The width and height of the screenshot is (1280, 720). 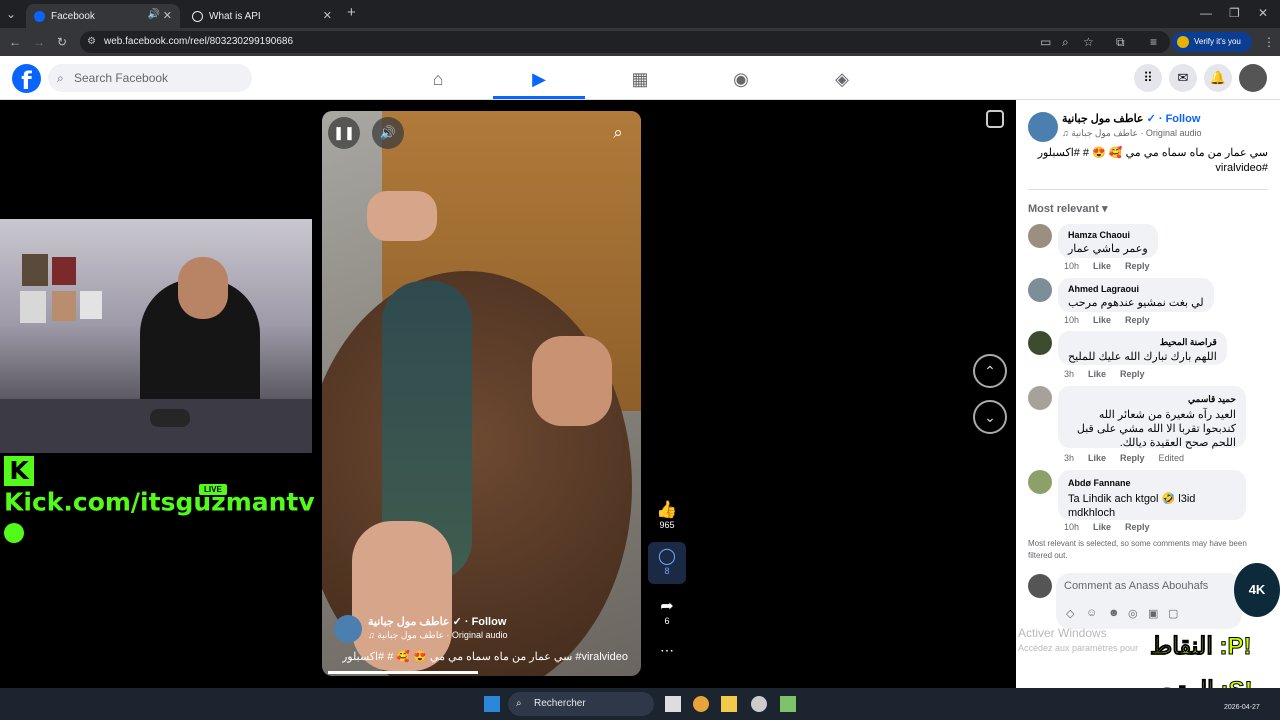 What do you see at coordinates (701, 704) in the screenshot?
I see `chrome-icon` at bounding box center [701, 704].